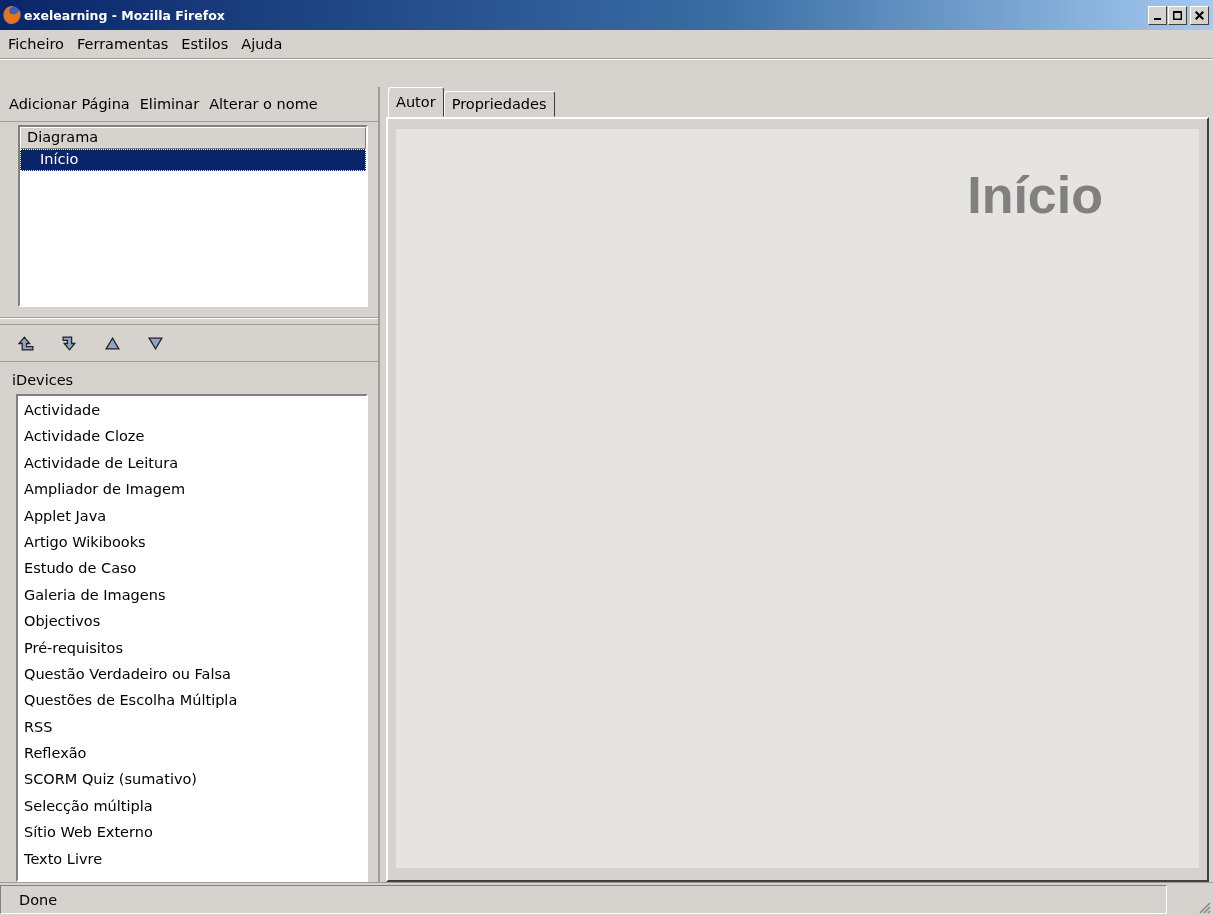  I want to click on resize-grip-icon, so click(1204, 907).